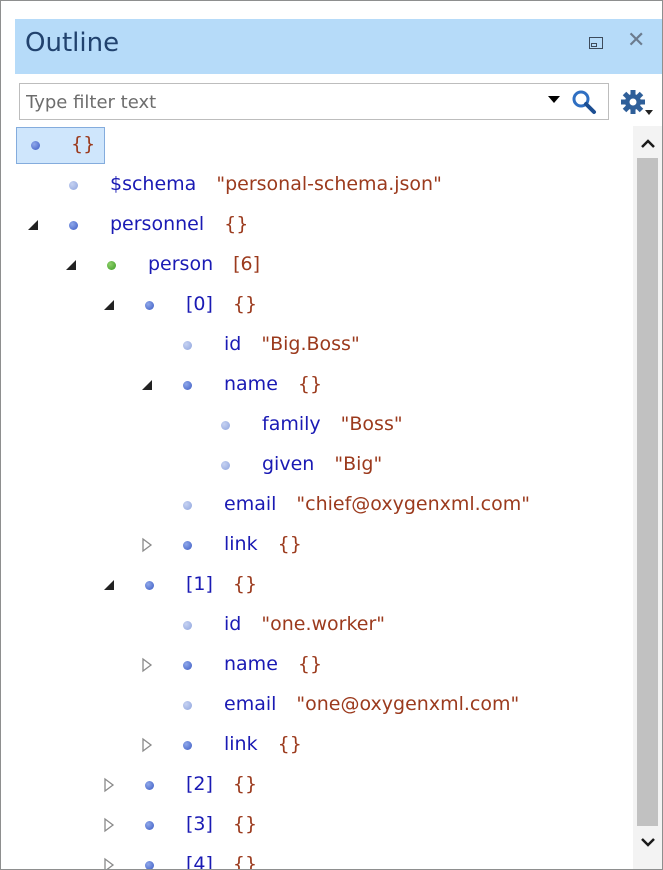  What do you see at coordinates (584, 102) in the screenshot?
I see `search-icon` at bounding box center [584, 102].